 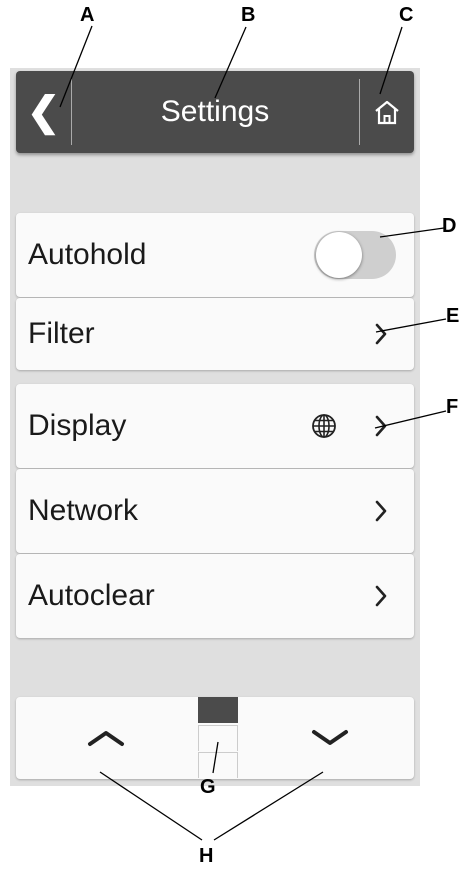 What do you see at coordinates (449, 226) in the screenshot?
I see `callout-label-d: D` at bounding box center [449, 226].